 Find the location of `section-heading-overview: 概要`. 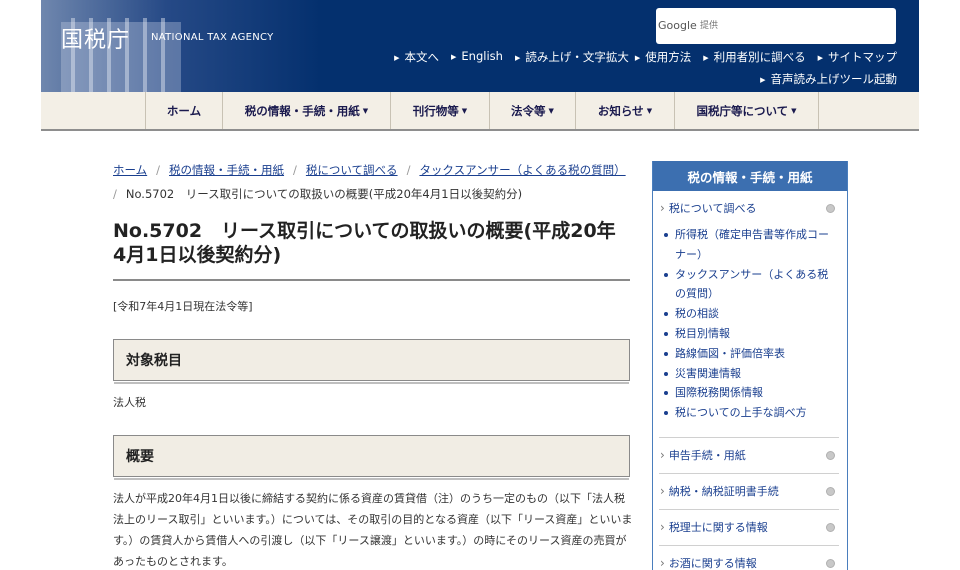

section-heading-overview: 概要 is located at coordinates (371, 457).